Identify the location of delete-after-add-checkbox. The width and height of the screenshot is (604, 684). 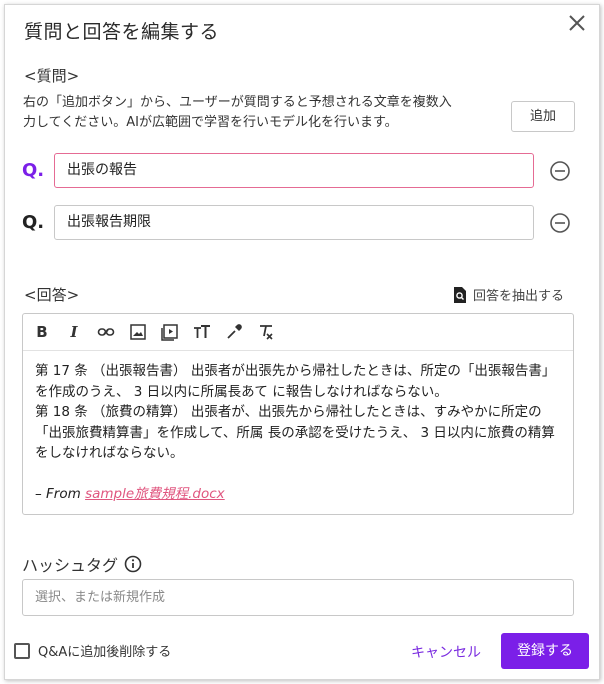
(22, 650).